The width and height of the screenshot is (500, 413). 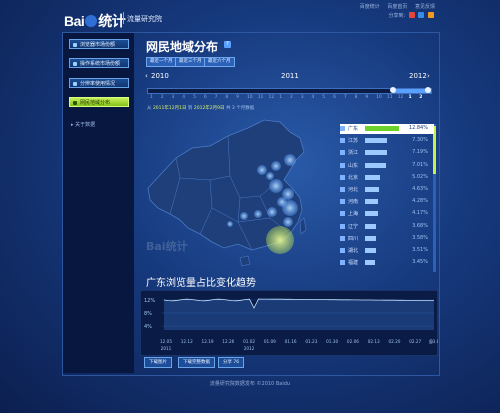 I want to click on region-name: 四川, so click(x=353, y=238).